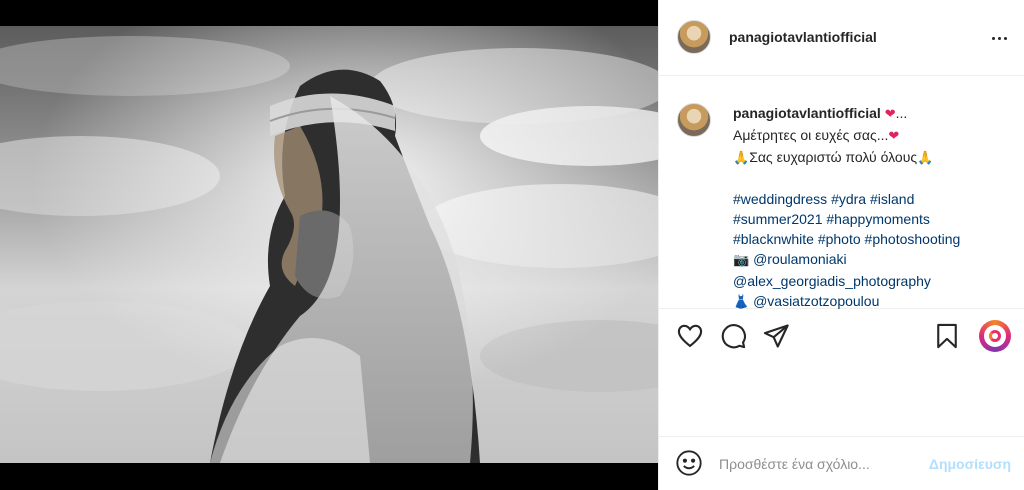 This screenshot has height=490, width=1024. Describe the element at coordinates (848, 199) in the screenshot. I see `hashtag-link: #ydra` at that location.